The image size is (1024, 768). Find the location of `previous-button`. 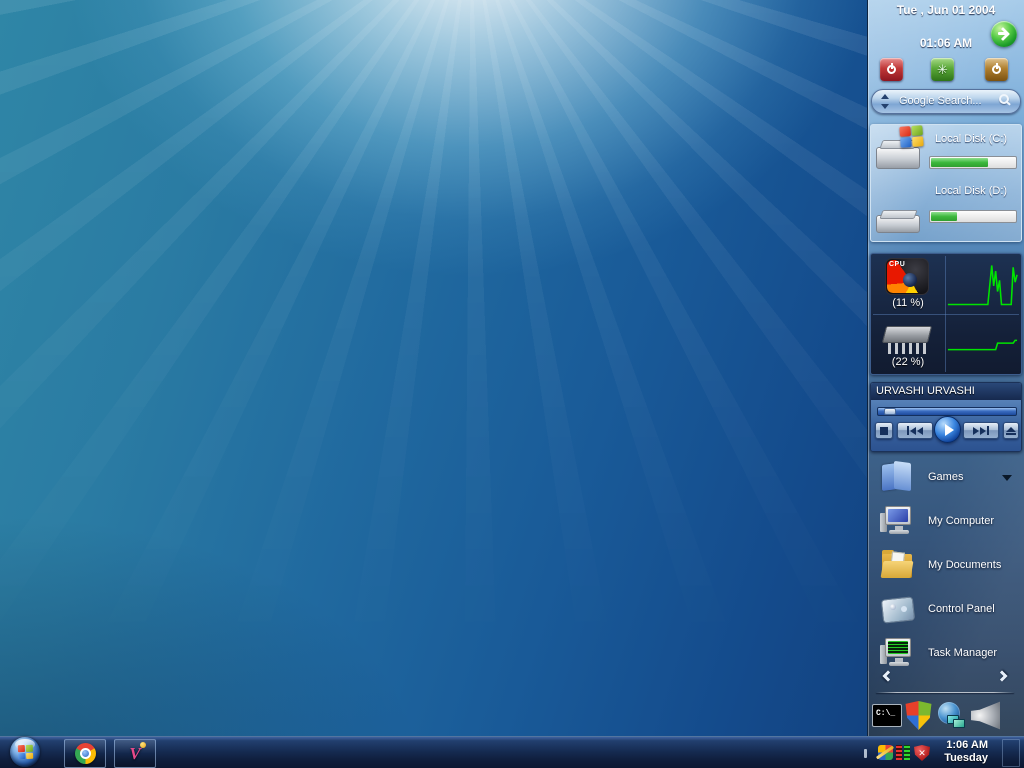

previous-button is located at coordinates (915, 430).